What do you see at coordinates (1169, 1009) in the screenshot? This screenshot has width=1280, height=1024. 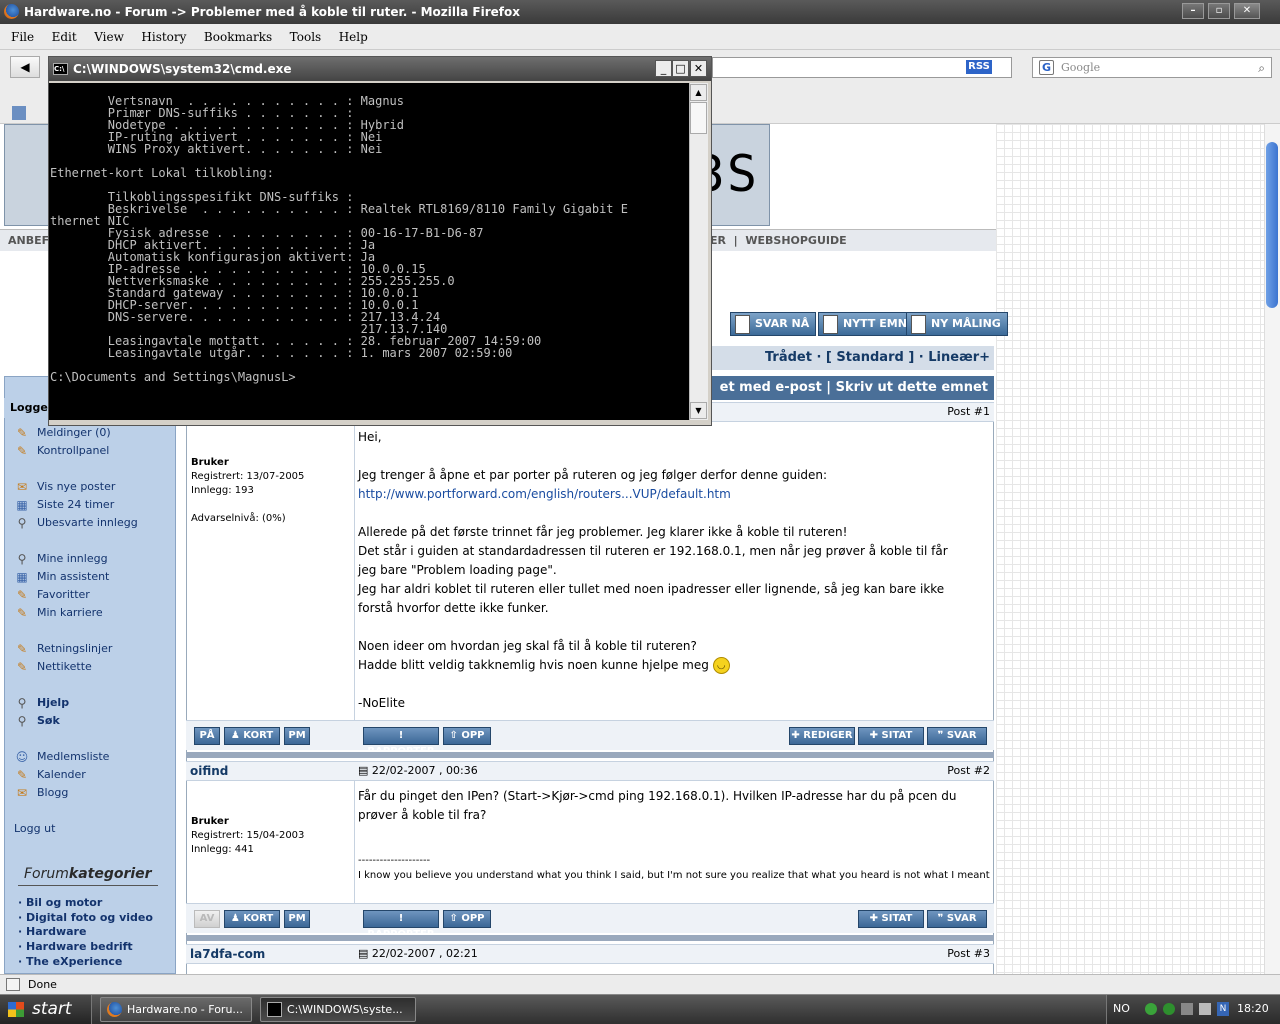 I see `messenger-icon` at bounding box center [1169, 1009].